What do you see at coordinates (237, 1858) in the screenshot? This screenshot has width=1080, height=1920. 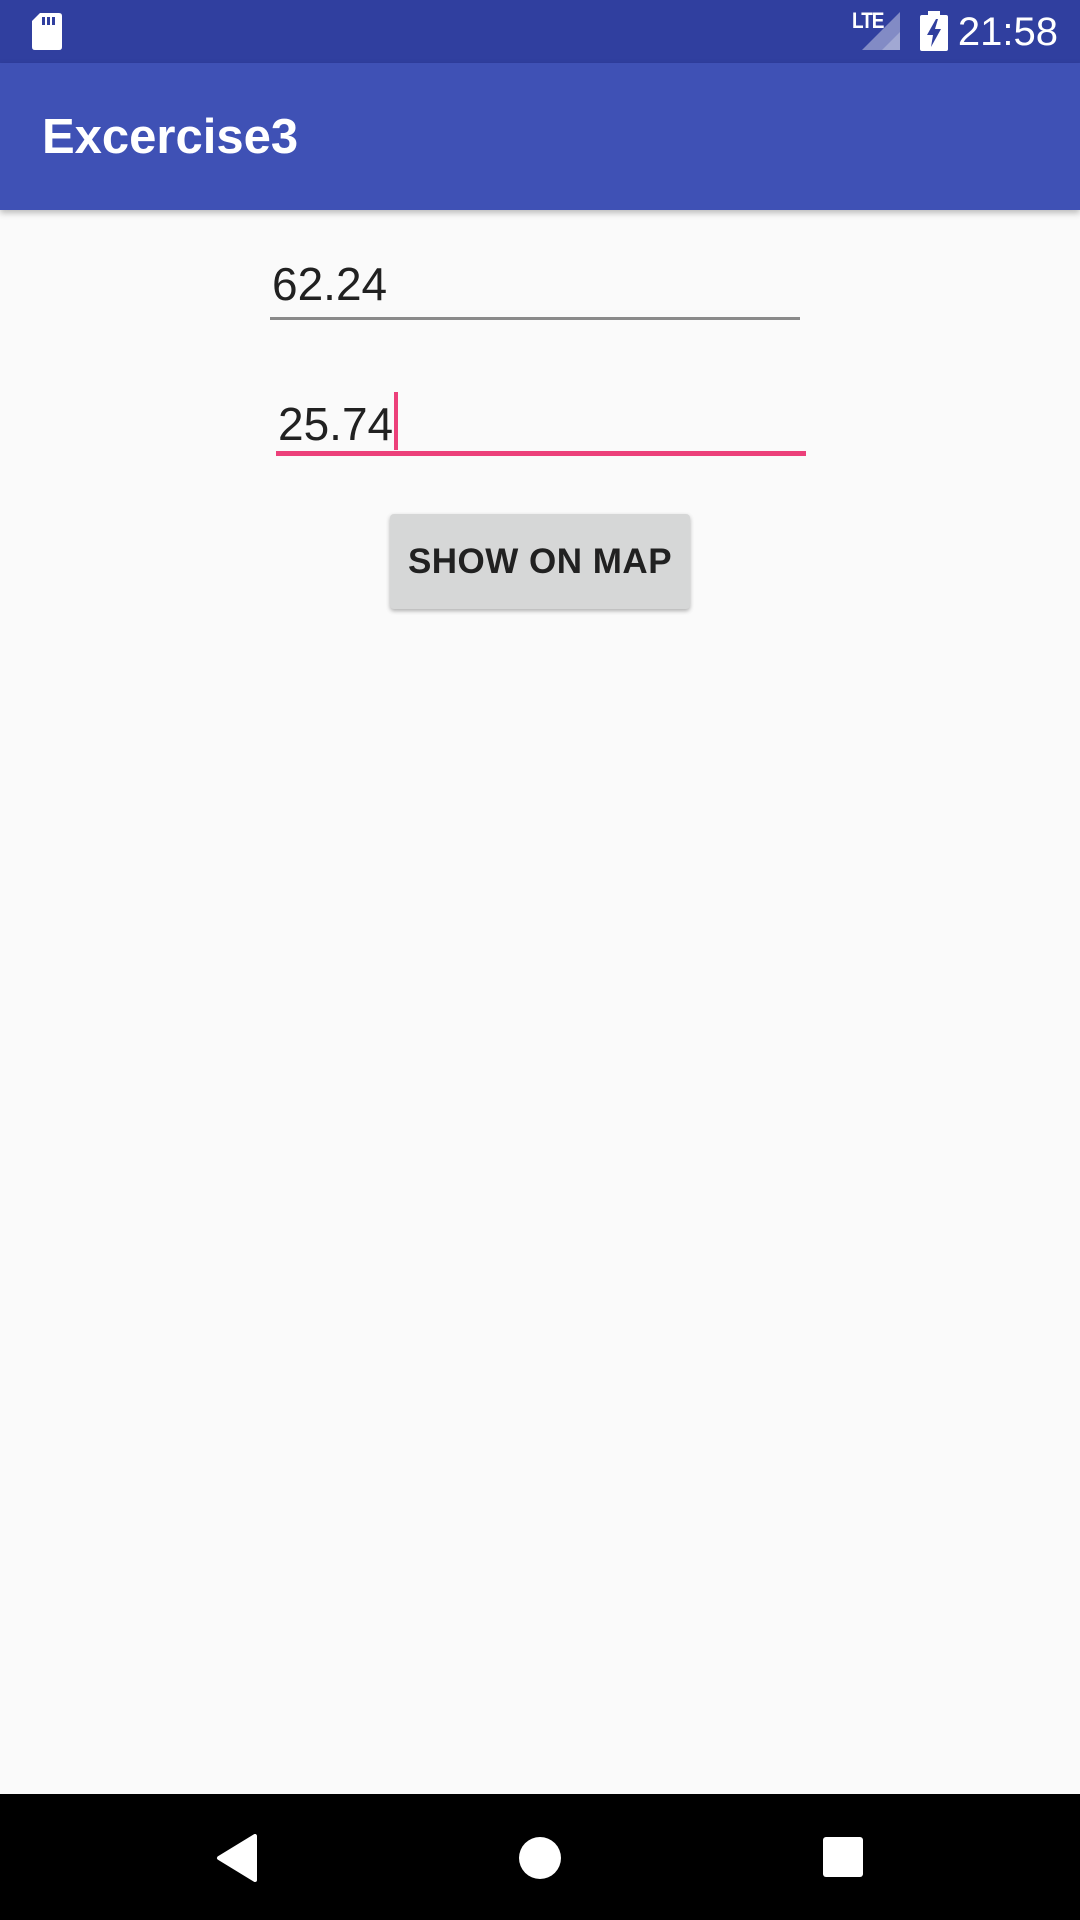 I see `back-icon` at bounding box center [237, 1858].